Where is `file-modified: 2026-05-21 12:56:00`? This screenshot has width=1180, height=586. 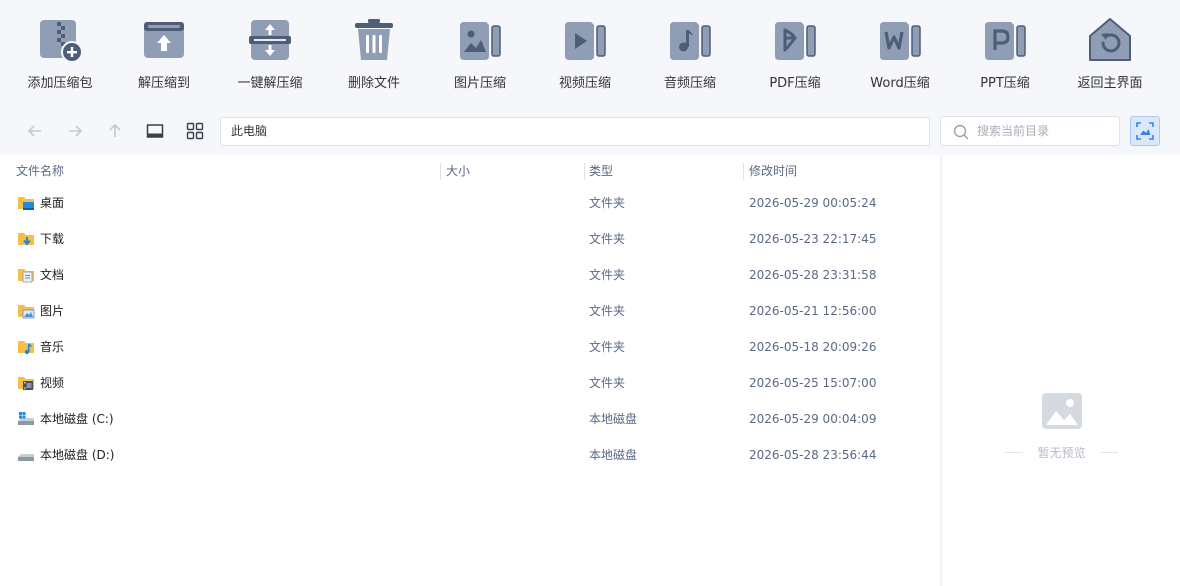 file-modified: 2026-05-21 12:56:00 is located at coordinates (813, 311).